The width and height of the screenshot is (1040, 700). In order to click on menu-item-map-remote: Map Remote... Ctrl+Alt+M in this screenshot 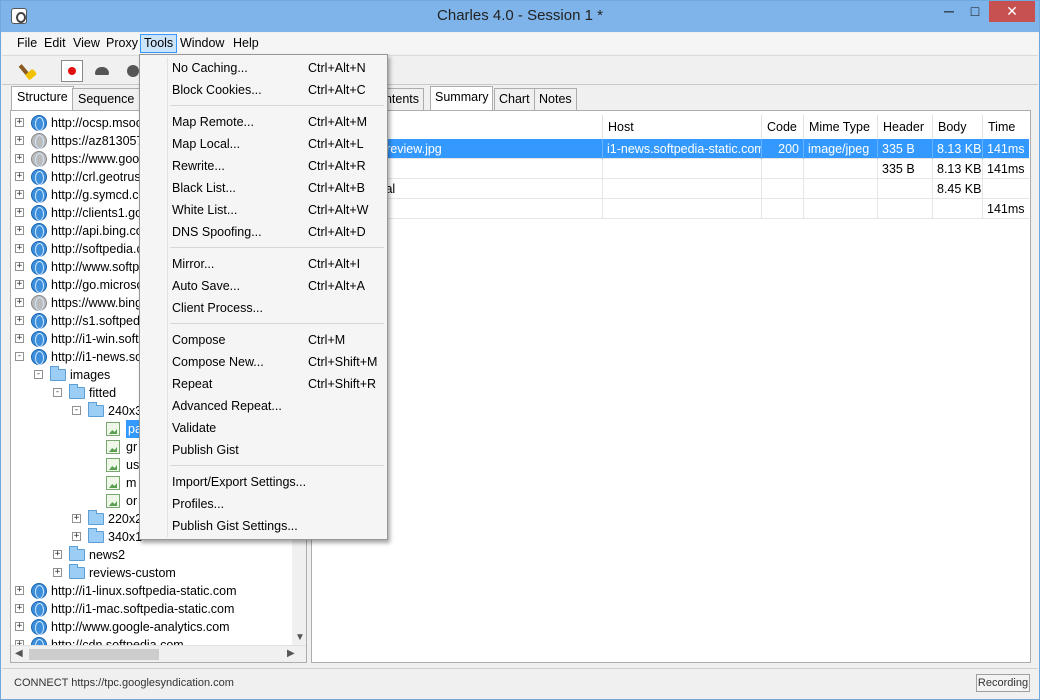, I will do `click(263, 122)`.